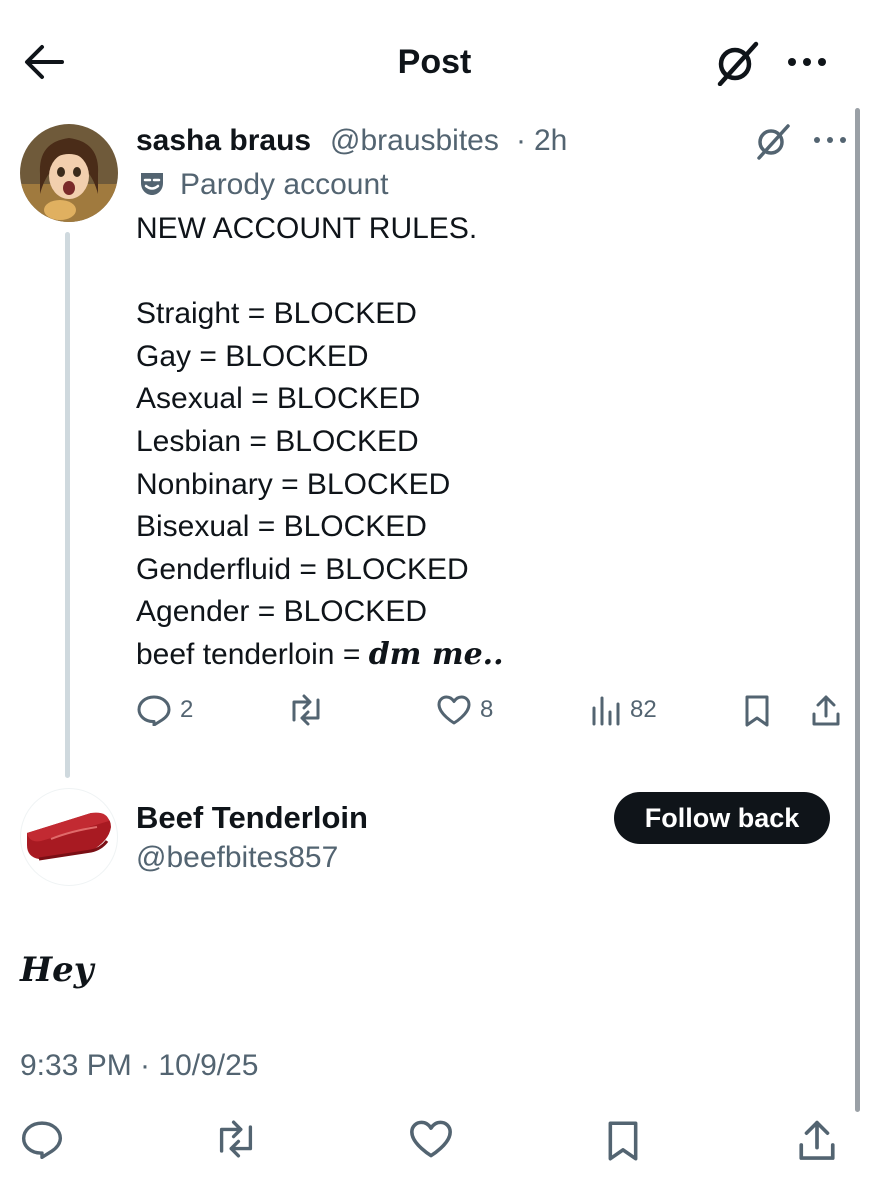 The height and width of the screenshot is (1200, 869). Describe the element at coordinates (623, 710) in the screenshot. I see `views-button: 82` at that location.